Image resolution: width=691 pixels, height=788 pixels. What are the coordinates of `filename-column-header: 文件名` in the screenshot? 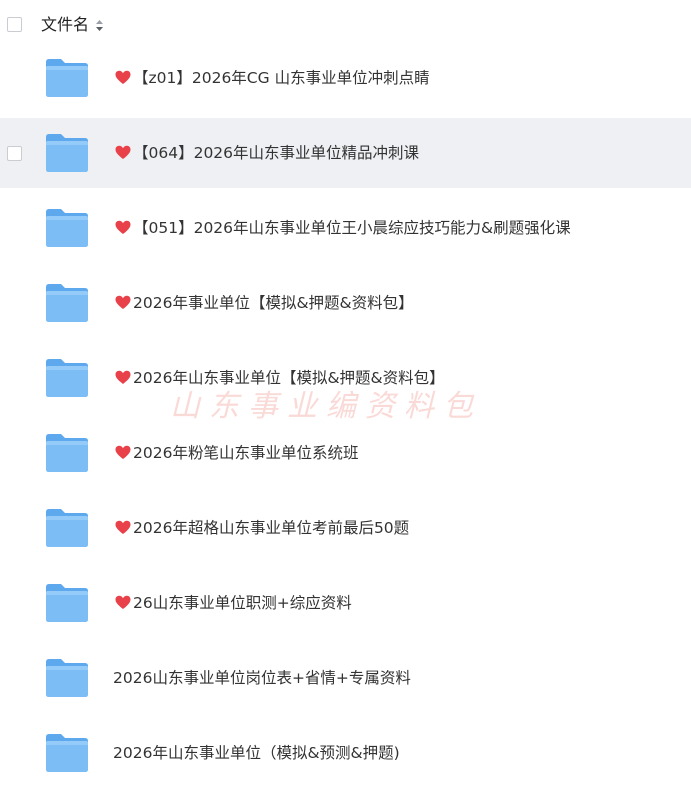 It's located at (65, 25).